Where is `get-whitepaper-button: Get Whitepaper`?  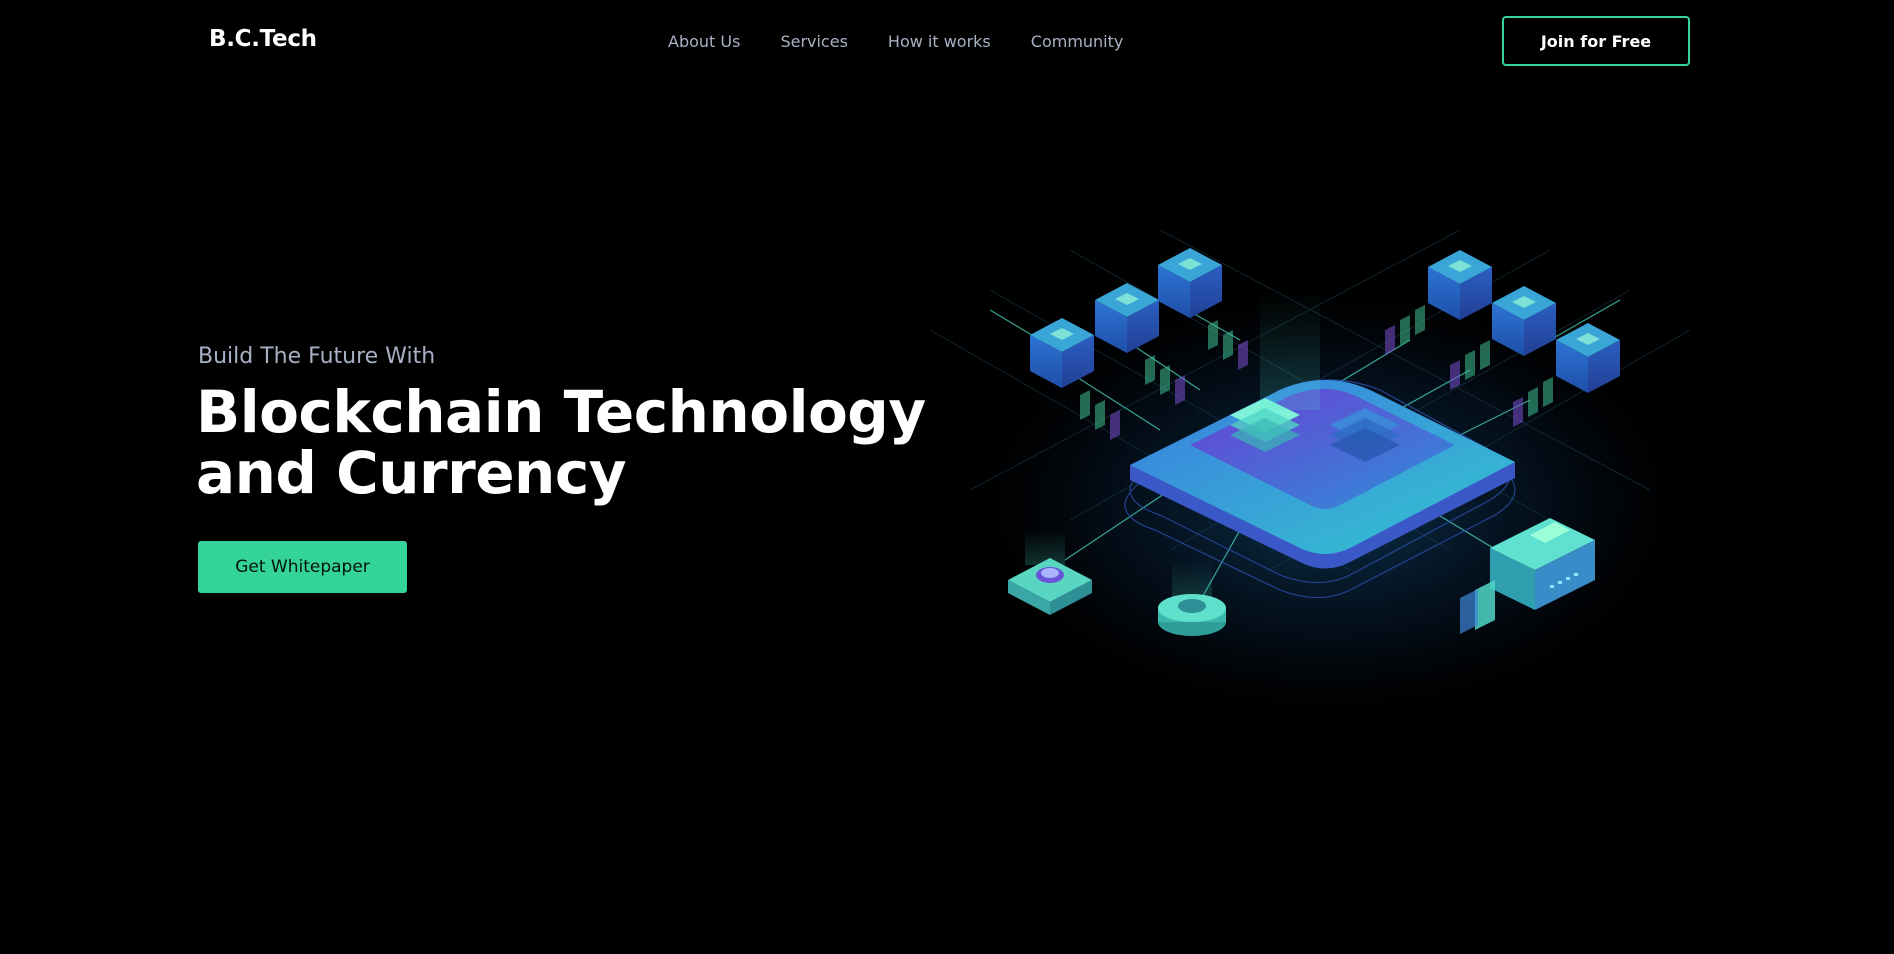 get-whitepaper-button: Get Whitepaper is located at coordinates (302, 567).